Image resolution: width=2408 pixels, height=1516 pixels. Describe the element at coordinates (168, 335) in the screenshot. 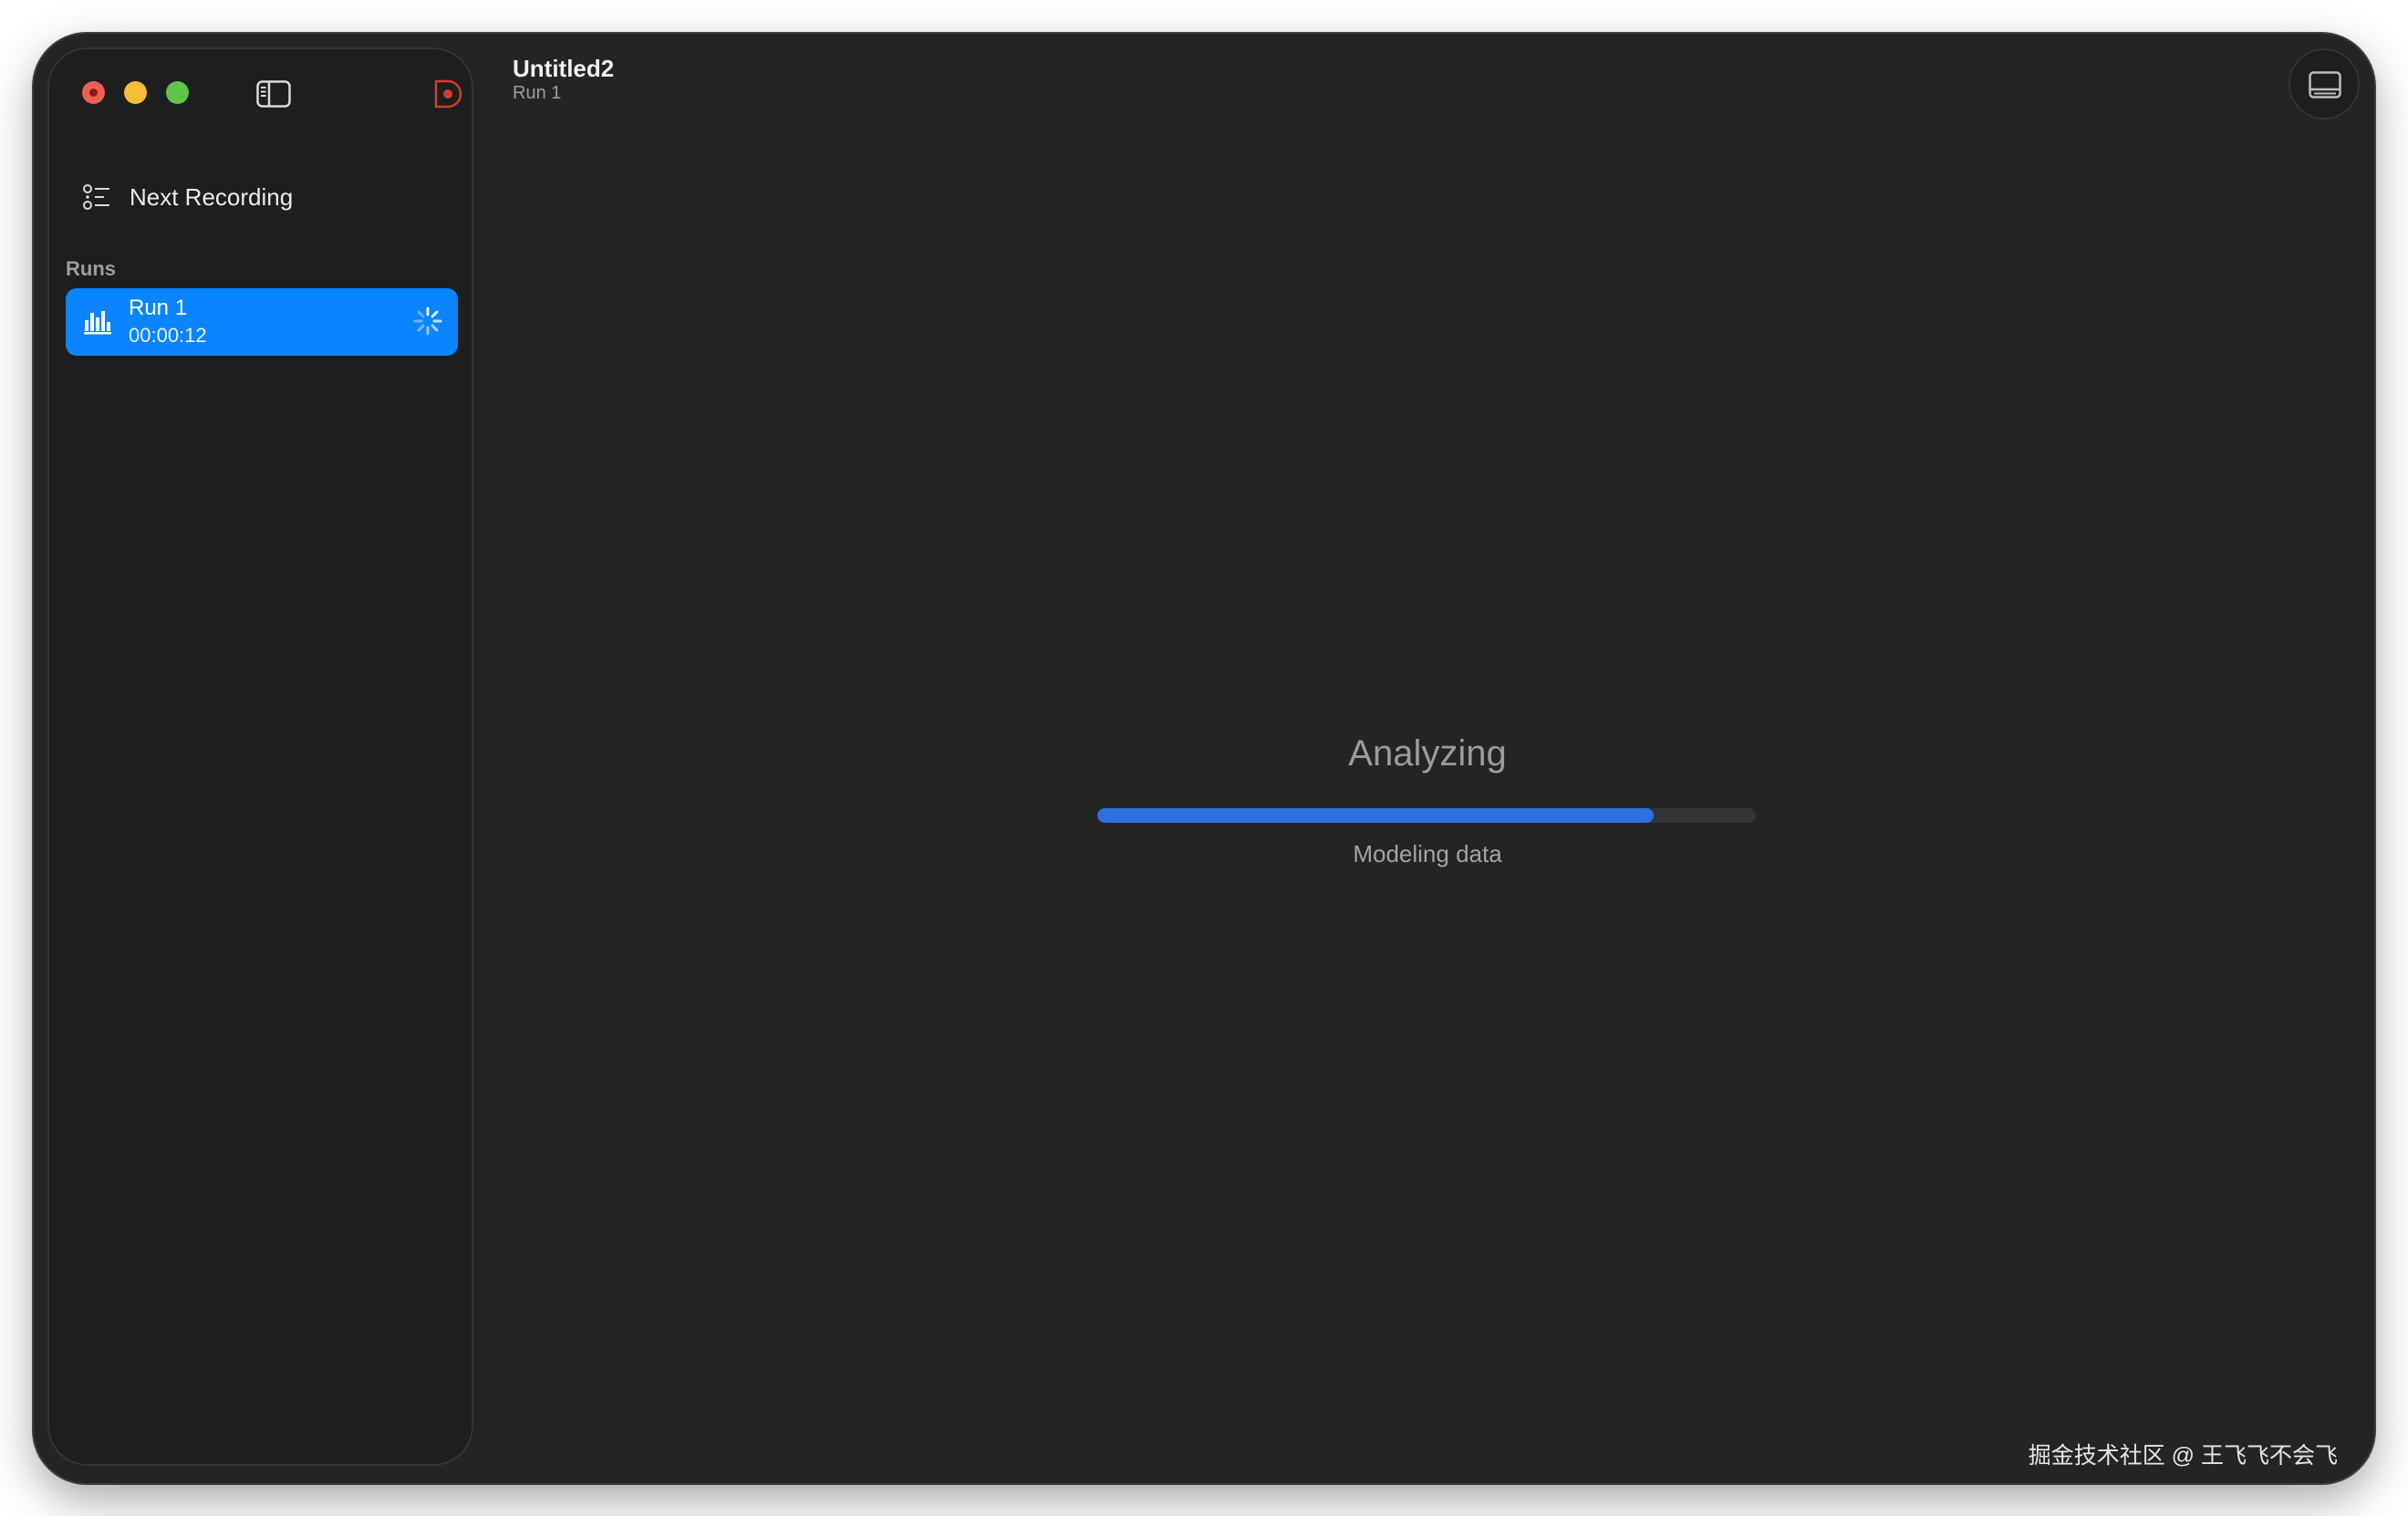

I see `run-duration: 00:00:12` at that location.